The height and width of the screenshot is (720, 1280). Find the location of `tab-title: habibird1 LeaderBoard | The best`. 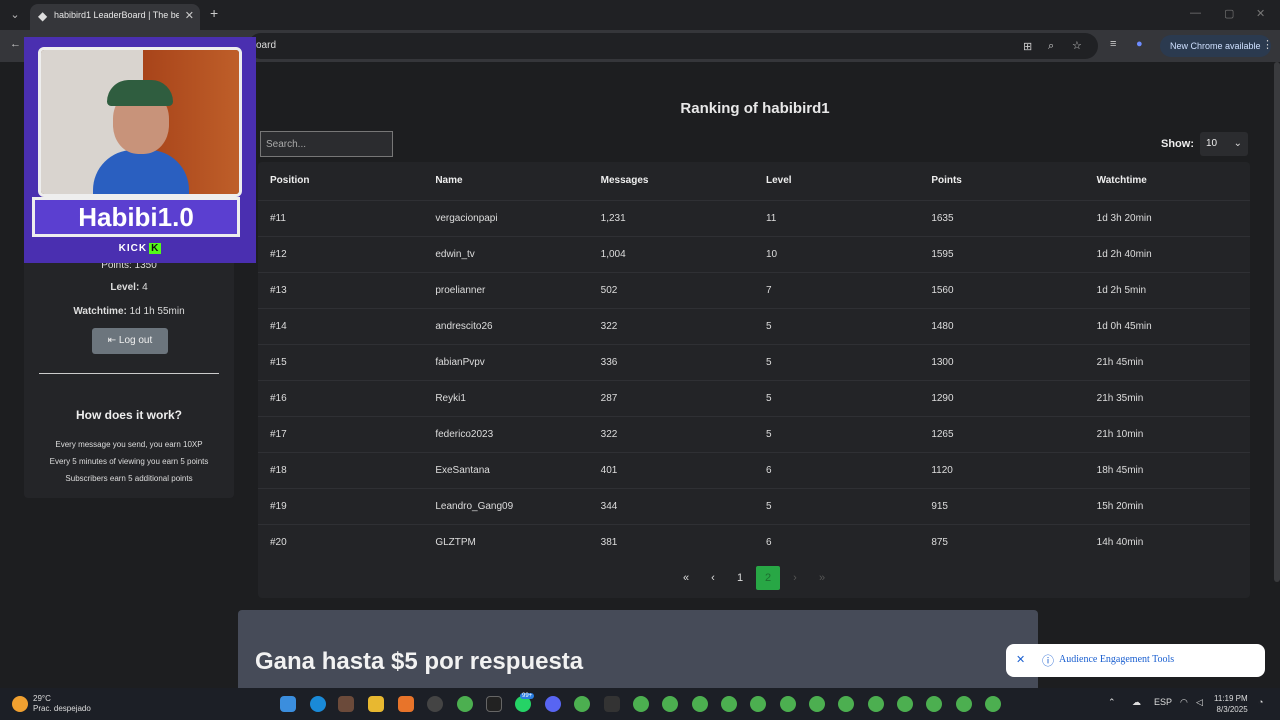

tab-title: habibird1 LeaderBoard | The best is located at coordinates (116, 15).